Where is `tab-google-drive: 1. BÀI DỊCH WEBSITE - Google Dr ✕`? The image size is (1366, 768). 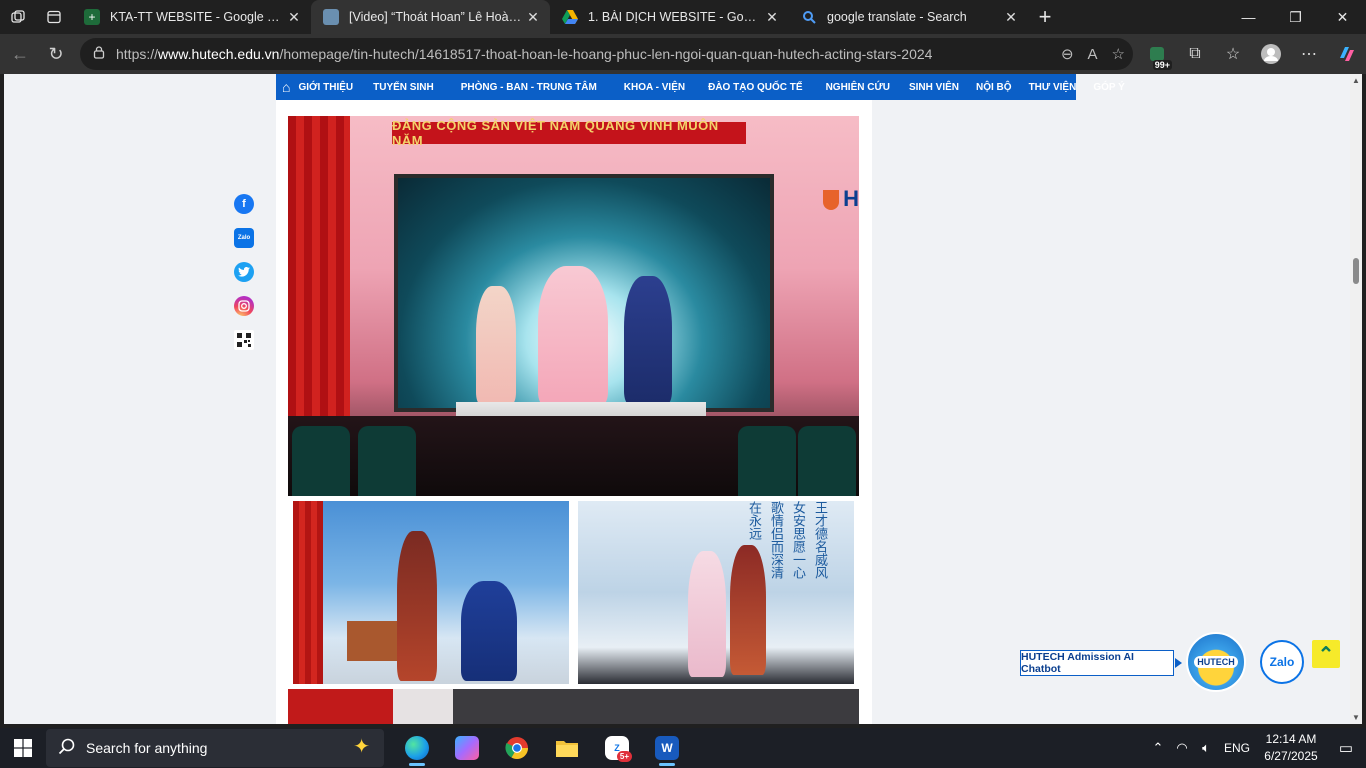
tab-google-drive: 1. BÀI DỊCH WEBSITE - Google Dr ✕ is located at coordinates (669, 17).